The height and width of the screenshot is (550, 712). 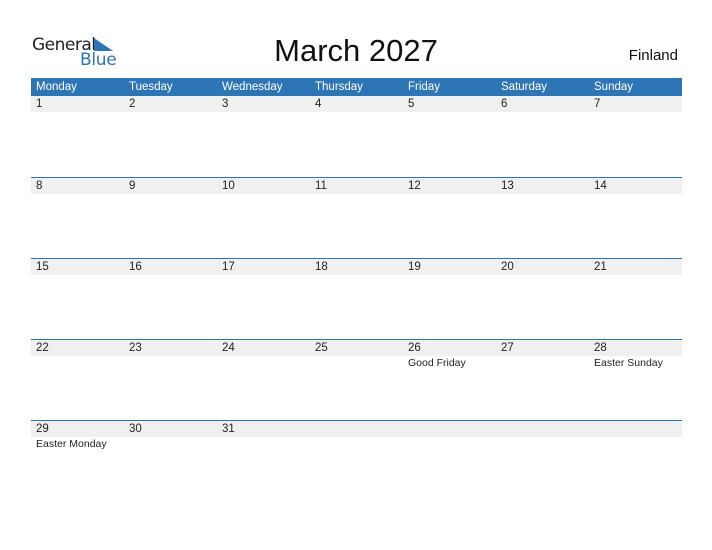 What do you see at coordinates (356, 217) in the screenshot?
I see `week-row: 8 9 10 11 12 13 14` at bounding box center [356, 217].